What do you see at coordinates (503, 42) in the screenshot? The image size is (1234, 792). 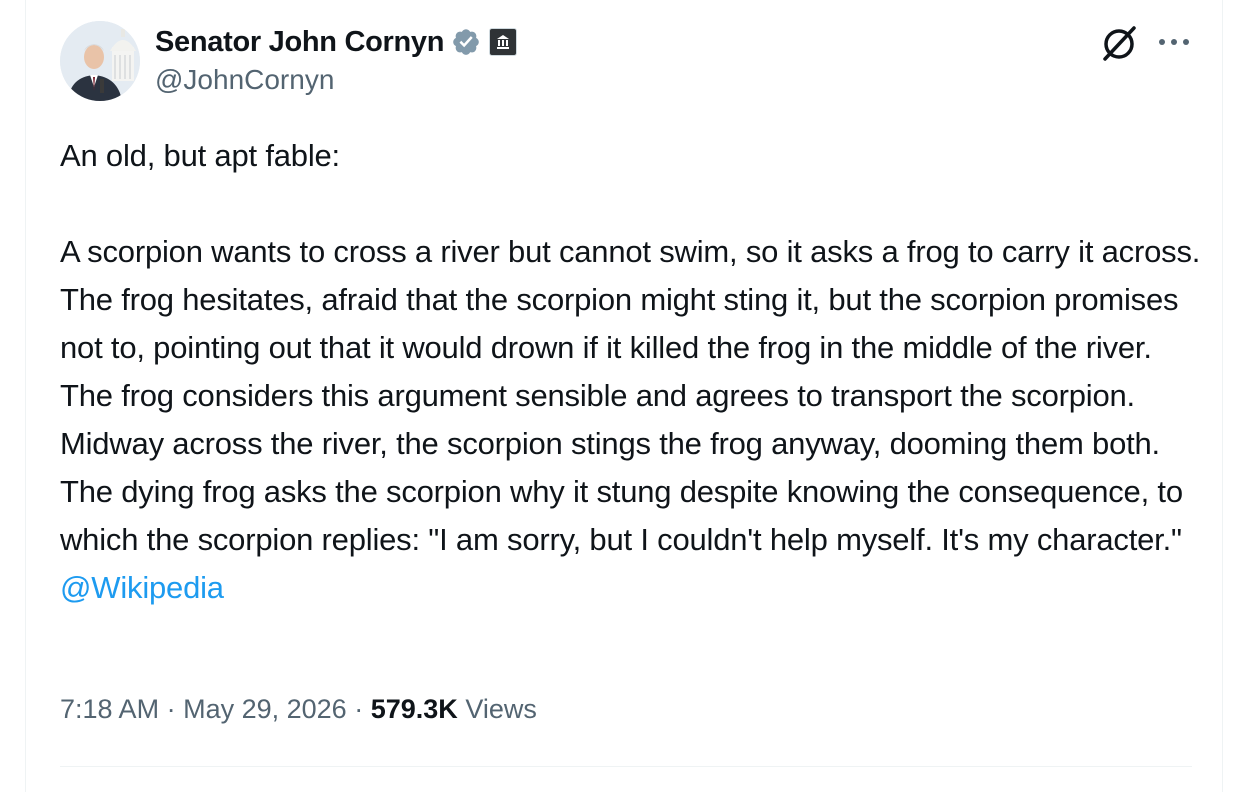 I see `government-building-icon` at bounding box center [503, 42].